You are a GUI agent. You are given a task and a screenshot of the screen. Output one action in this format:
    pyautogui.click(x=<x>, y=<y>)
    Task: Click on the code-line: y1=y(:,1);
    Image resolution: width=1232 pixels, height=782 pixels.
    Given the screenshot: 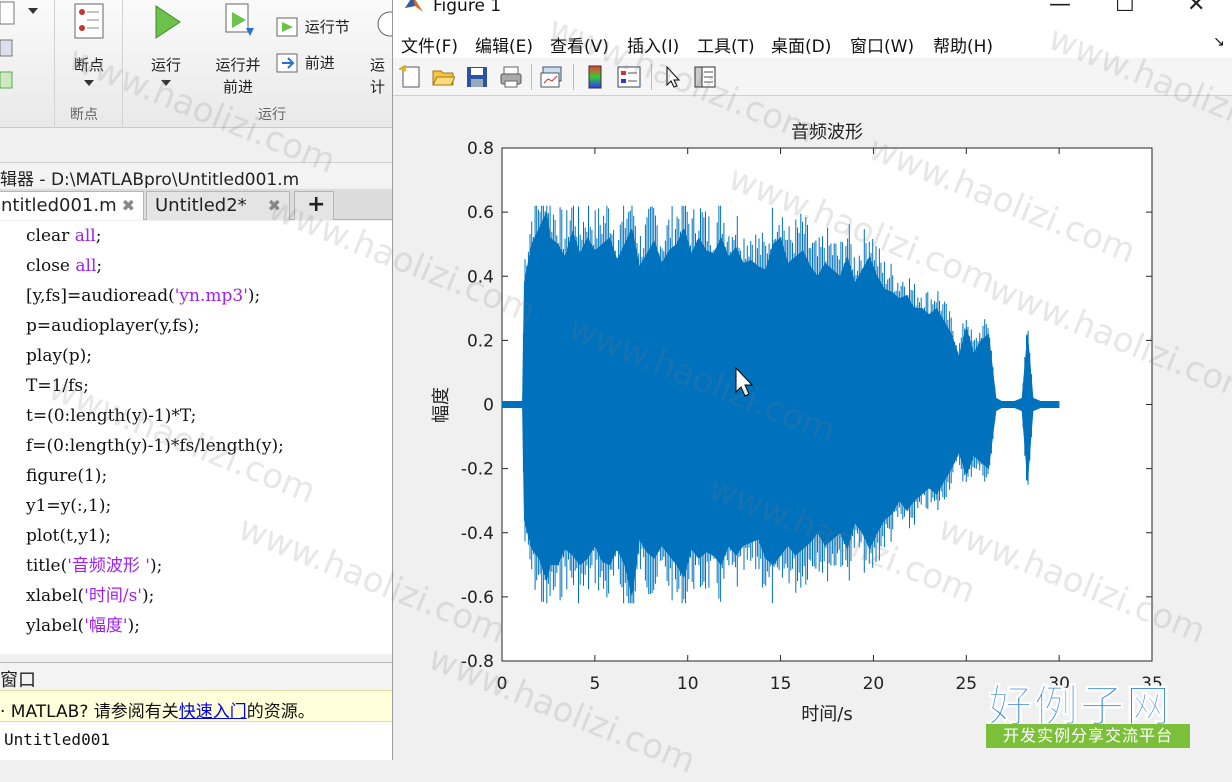 What is the action you would take?
    pyautogui.click(x=68, y=506)
    